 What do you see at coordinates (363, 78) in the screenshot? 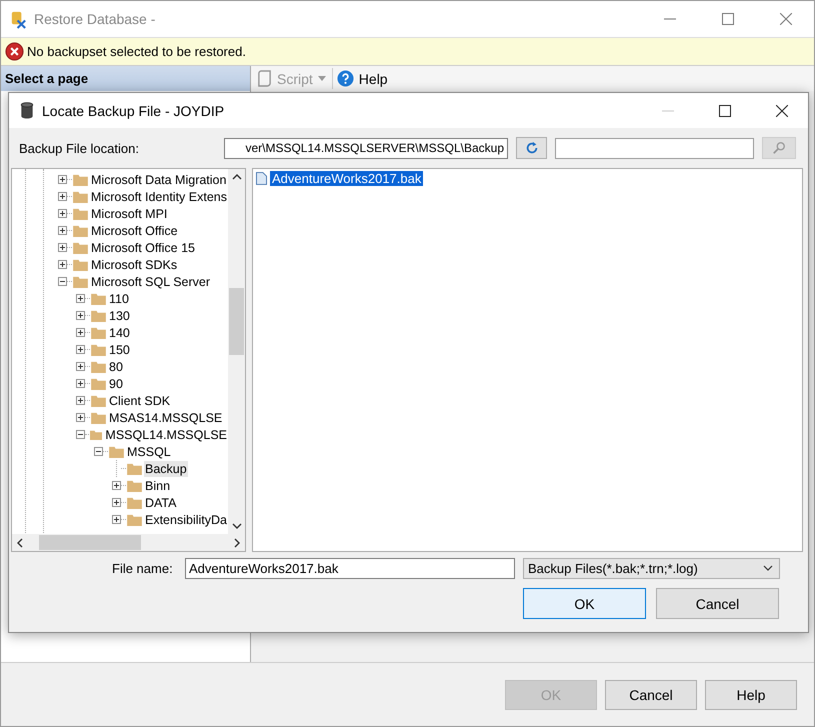
I see `help-button: Help` at bounding box center [363, 78].